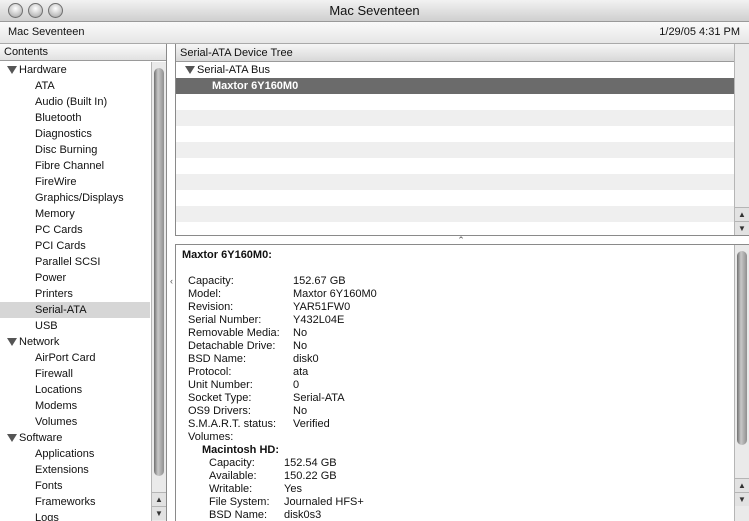  Describe the element at coordinates (210, 372) in the screenshot. I see `property-label: Protocol:` at that location.